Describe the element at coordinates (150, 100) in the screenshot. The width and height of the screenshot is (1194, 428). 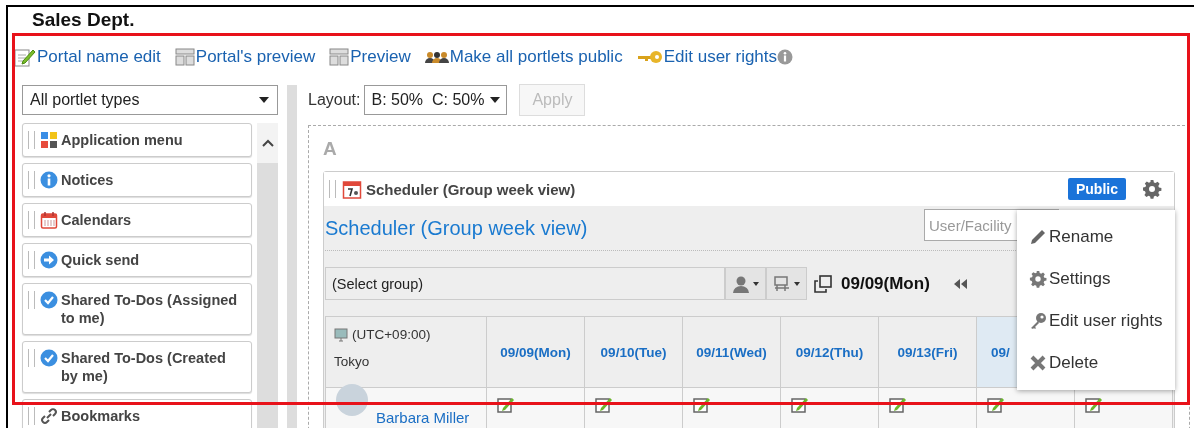
I see `portlet-type-select: All portlet types` at that location.